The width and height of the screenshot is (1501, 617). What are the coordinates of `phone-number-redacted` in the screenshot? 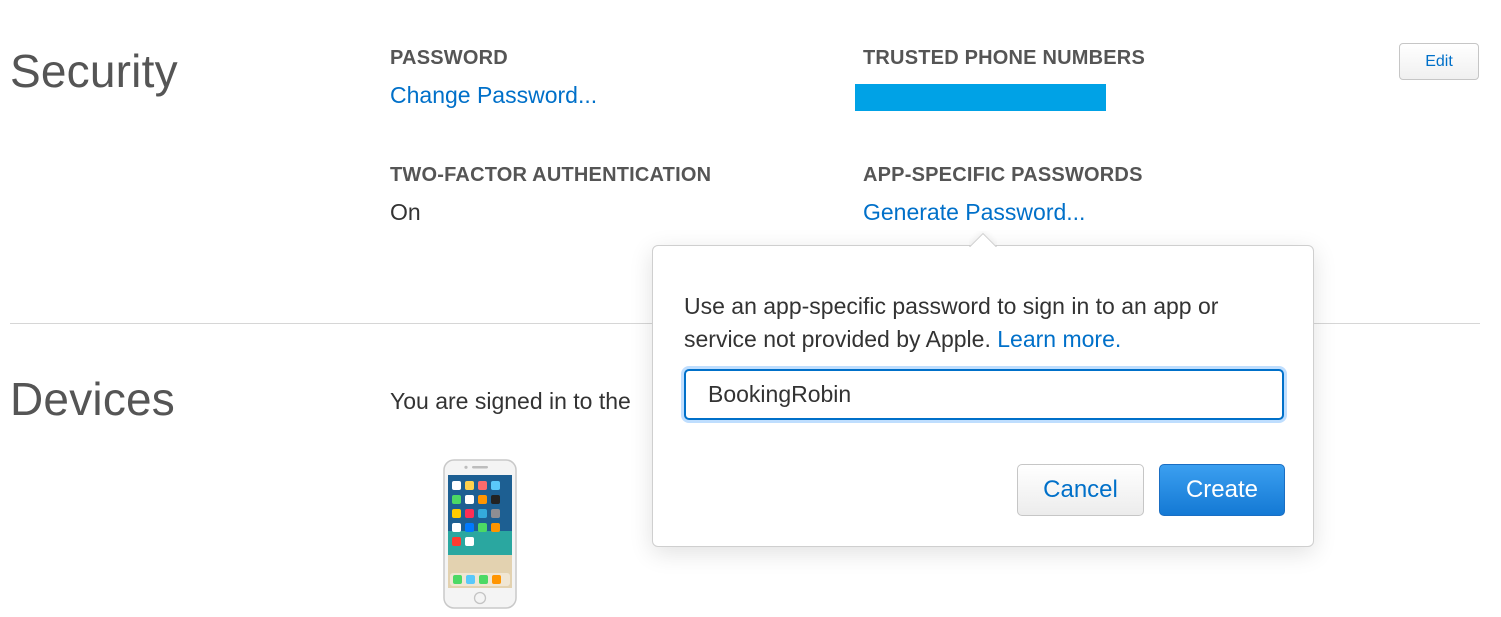 It's located at (980, 97).